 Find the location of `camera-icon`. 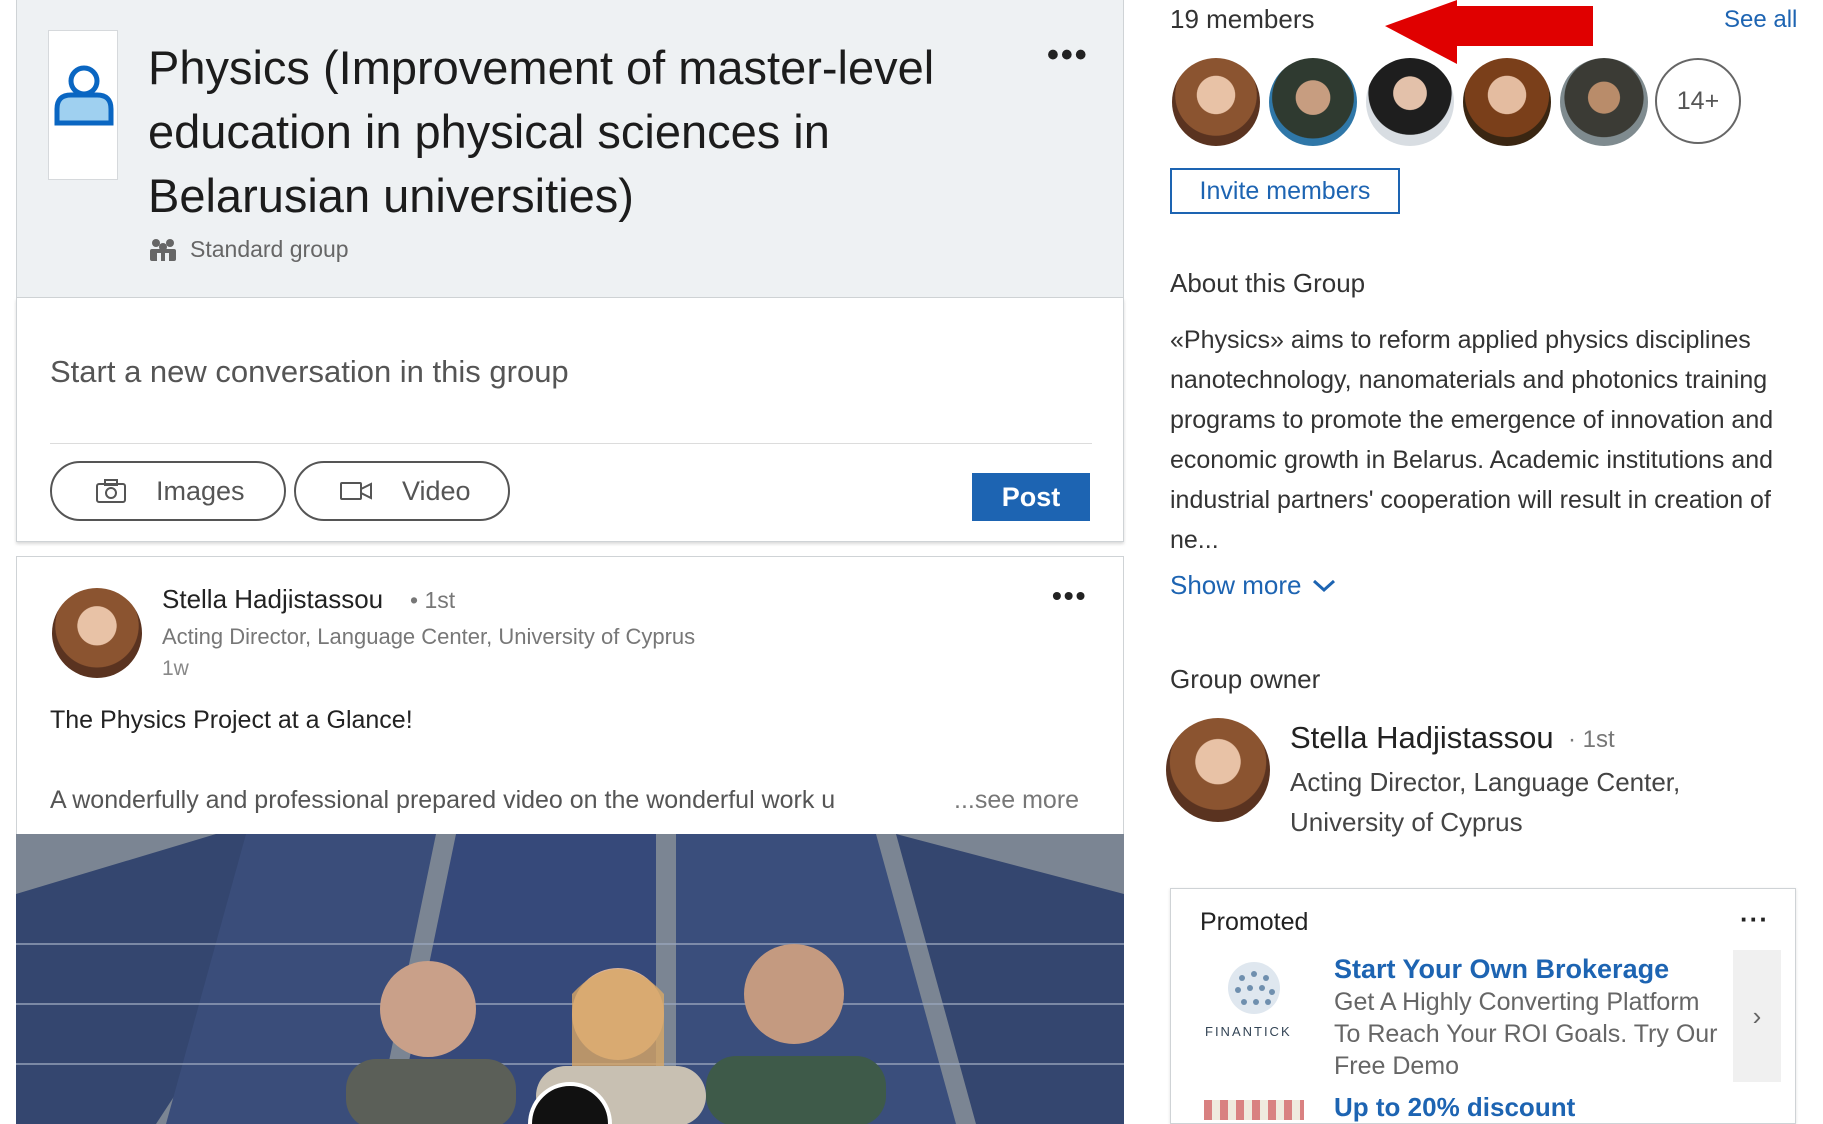

camera-icon is located at coordinates (111, 491).